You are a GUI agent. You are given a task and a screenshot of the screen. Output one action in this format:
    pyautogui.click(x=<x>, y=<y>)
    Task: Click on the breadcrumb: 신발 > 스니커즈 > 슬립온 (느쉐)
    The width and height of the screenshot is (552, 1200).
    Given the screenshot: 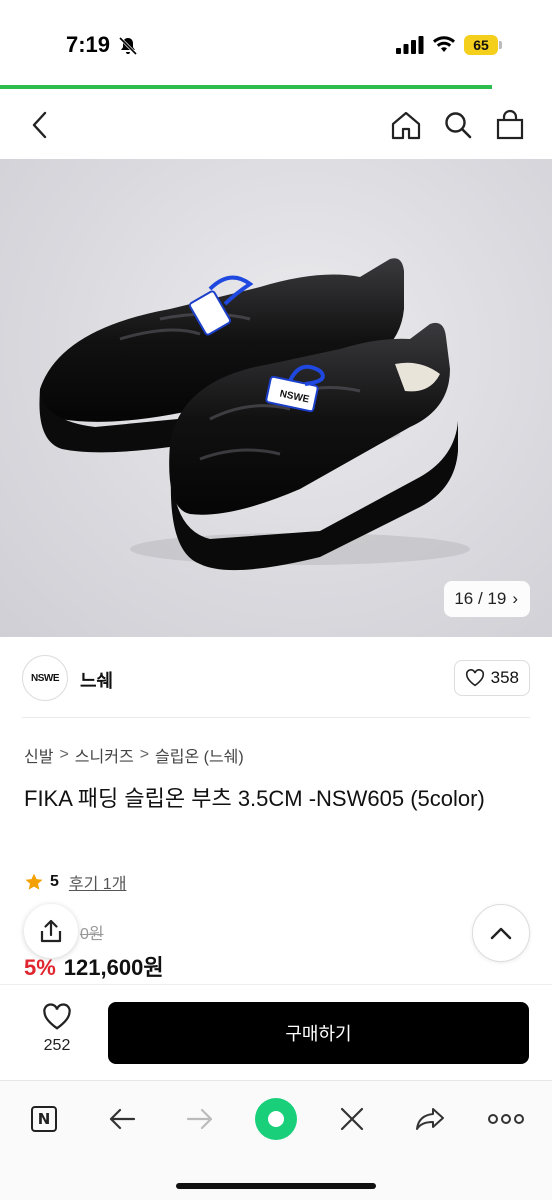 What is the action you would take?
    pyautogui.click(x=134, y=755)
    